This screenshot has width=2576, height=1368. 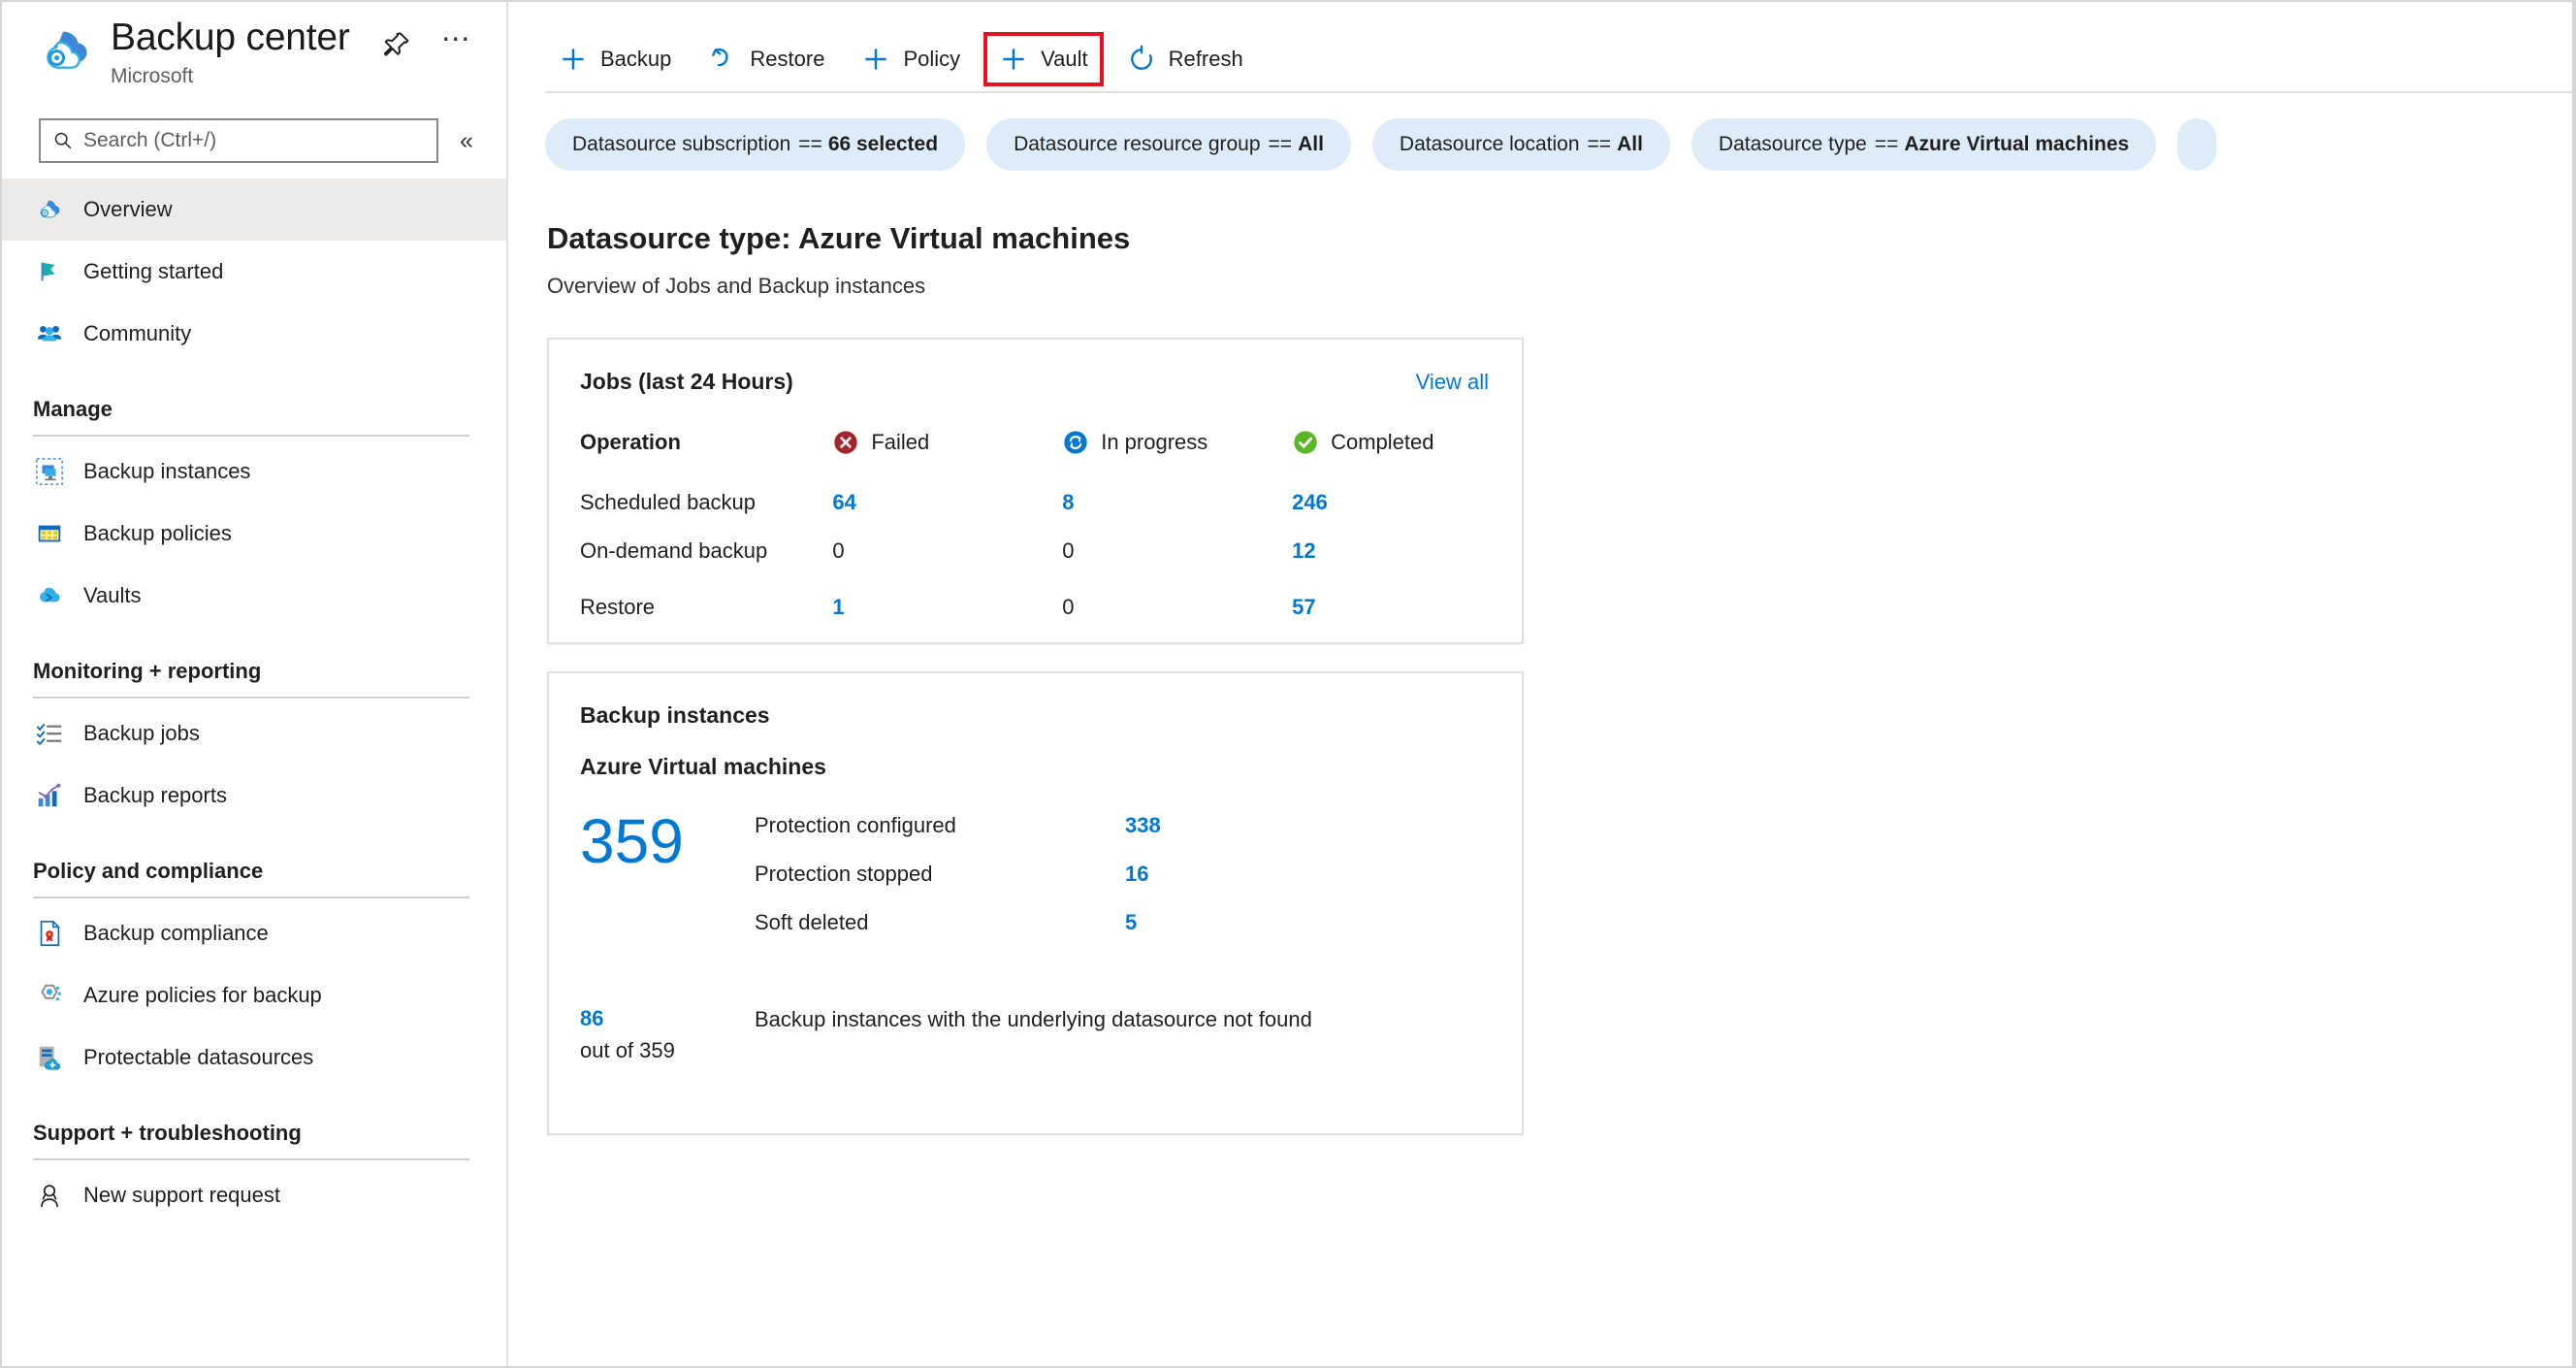 I want to click on command-label: Vault, so click(x=1064, y=59).